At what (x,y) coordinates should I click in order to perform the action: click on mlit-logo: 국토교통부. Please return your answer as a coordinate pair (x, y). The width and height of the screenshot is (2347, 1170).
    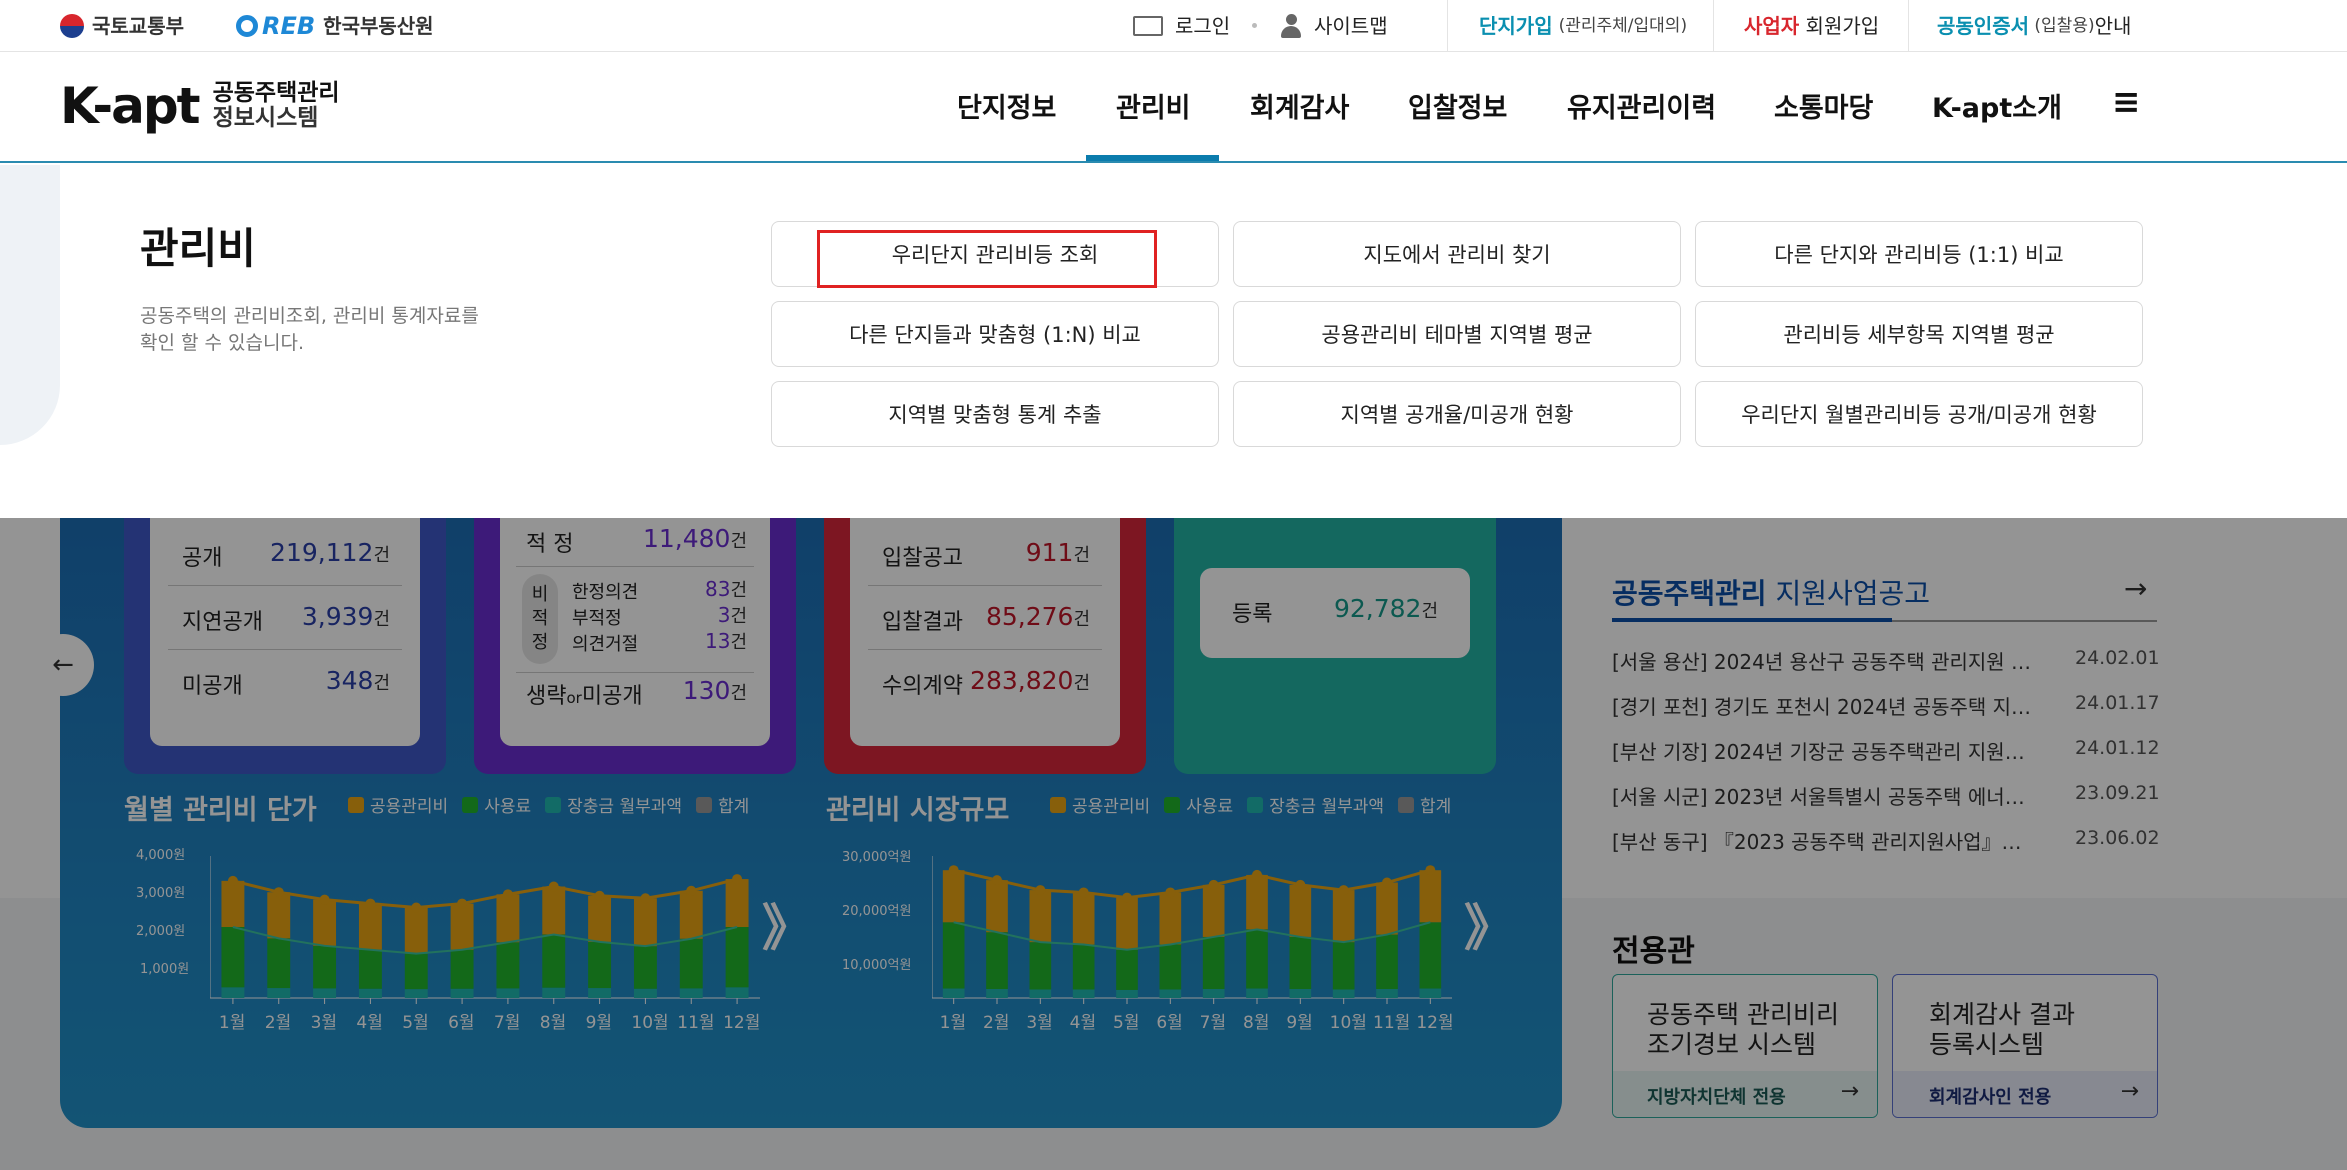
    Looking at the image, I should click on (122, 26).